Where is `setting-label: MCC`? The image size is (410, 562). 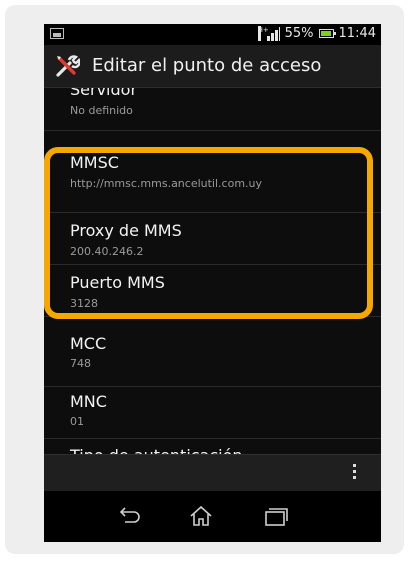
setting-label: MCC is located at coordinates (88, 343).